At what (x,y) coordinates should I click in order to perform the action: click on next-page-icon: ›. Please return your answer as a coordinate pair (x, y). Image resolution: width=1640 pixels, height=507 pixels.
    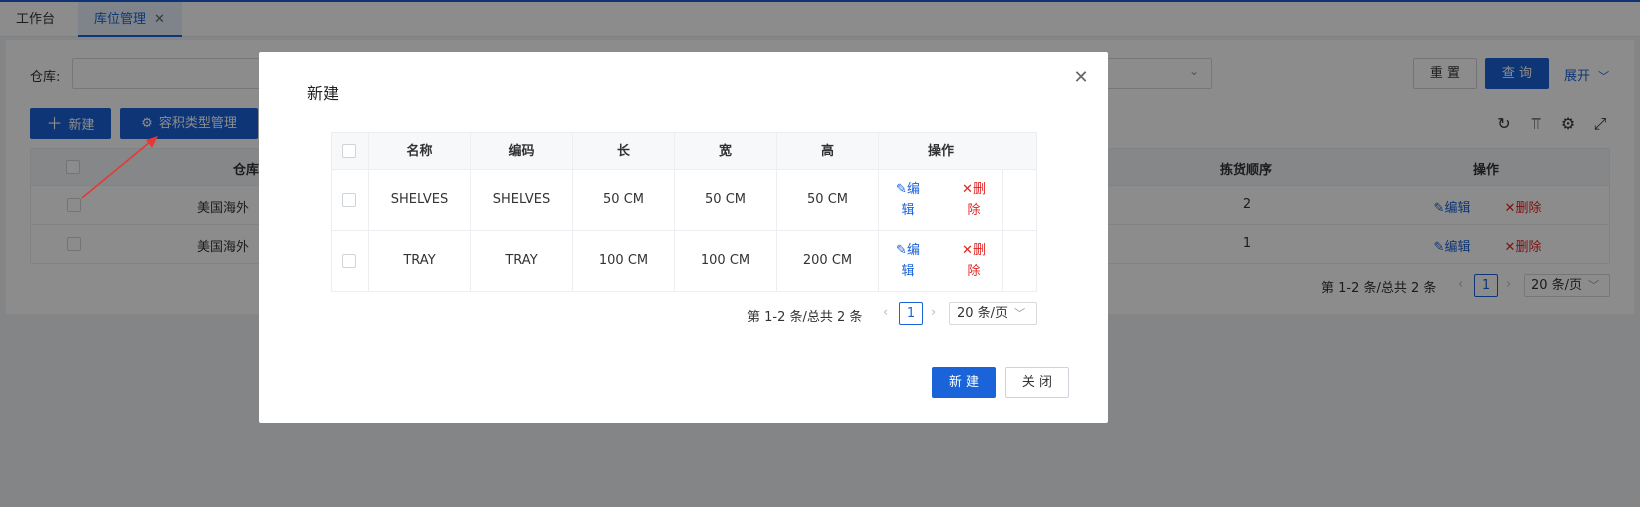
    Looking at the image, I should click on (933, 312).